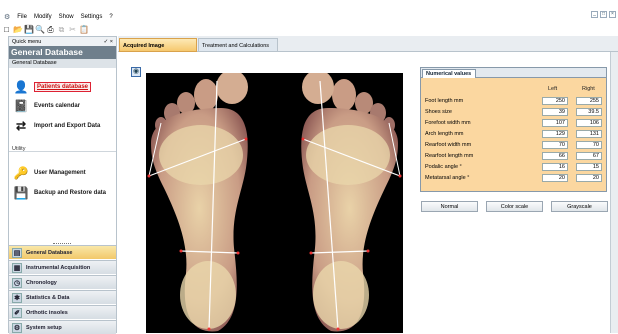 The height and width of the screenshot is (334, 618). I want to click on cut-icon: ✂, so click(72, 29).